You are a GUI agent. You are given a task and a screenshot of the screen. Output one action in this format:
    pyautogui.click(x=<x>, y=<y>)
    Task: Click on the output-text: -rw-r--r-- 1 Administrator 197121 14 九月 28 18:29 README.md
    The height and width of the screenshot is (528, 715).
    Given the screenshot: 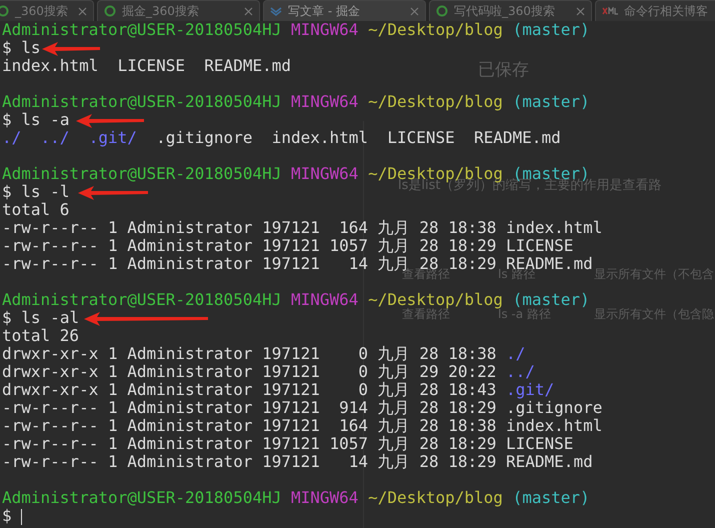 What is the action you would take?
    pyautogui.click(x=297, y=462)
    